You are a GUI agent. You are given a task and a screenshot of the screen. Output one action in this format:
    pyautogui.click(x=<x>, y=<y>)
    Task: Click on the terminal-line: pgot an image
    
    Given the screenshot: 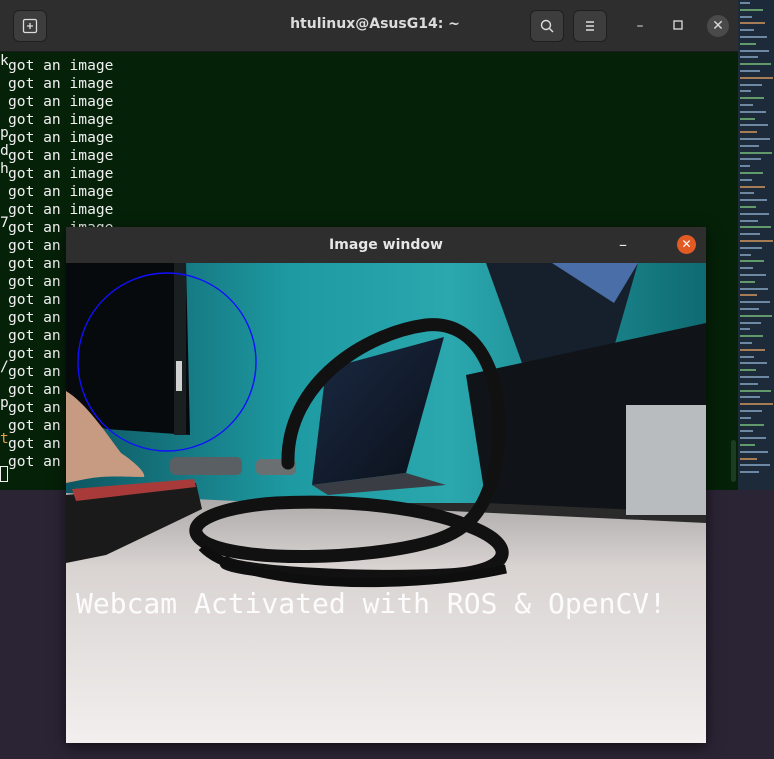 What is the action you would take?
    pyautogui.click(x=365, y=135)
    